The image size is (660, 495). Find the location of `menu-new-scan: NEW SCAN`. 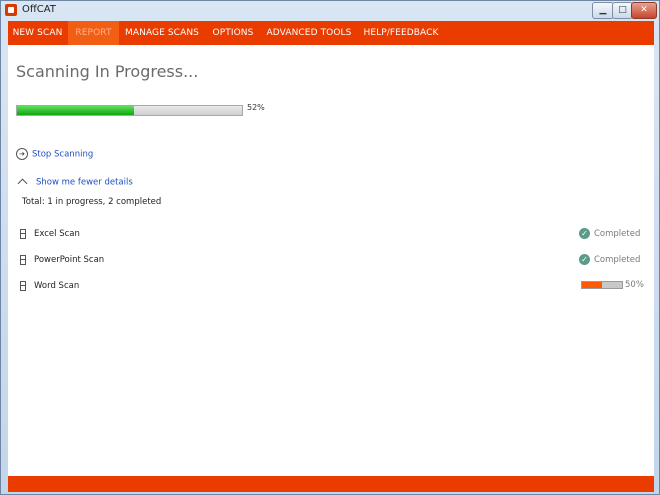

menu-new-scan: NEW SCAN is located at coordinates (37, 33).